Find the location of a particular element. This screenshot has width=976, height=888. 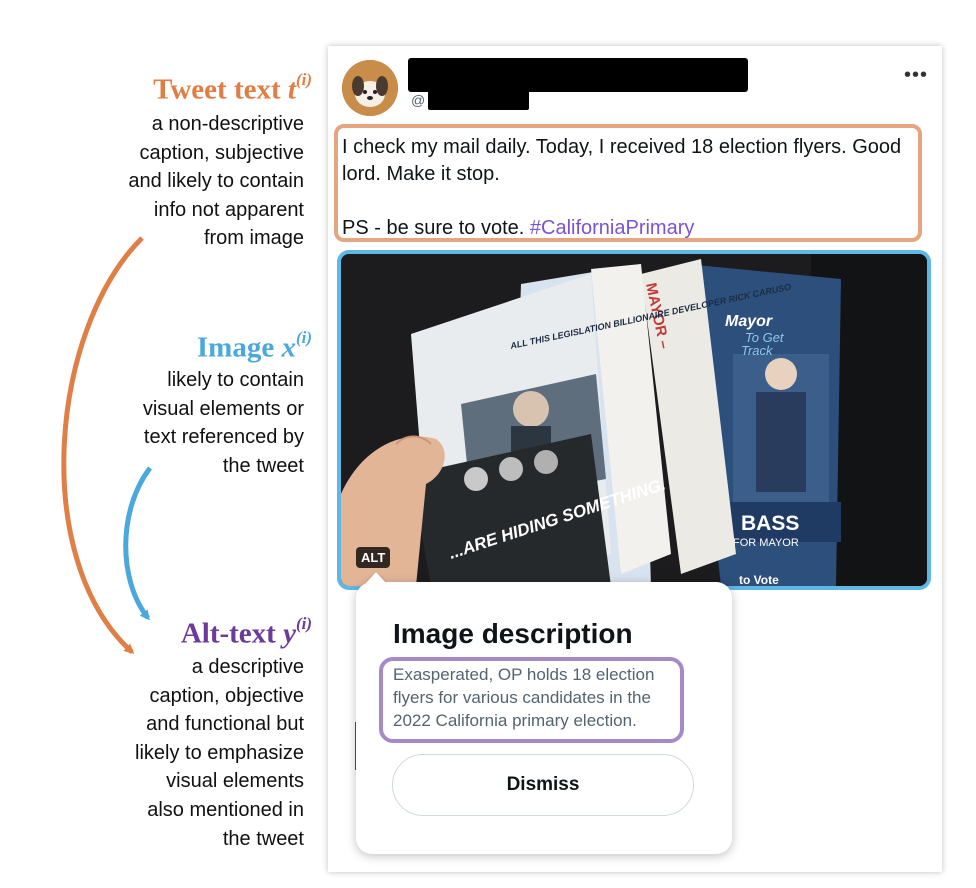

alt-text-line-1: Exasperated, OP holds 18 election is located at coordinates (524, 674).